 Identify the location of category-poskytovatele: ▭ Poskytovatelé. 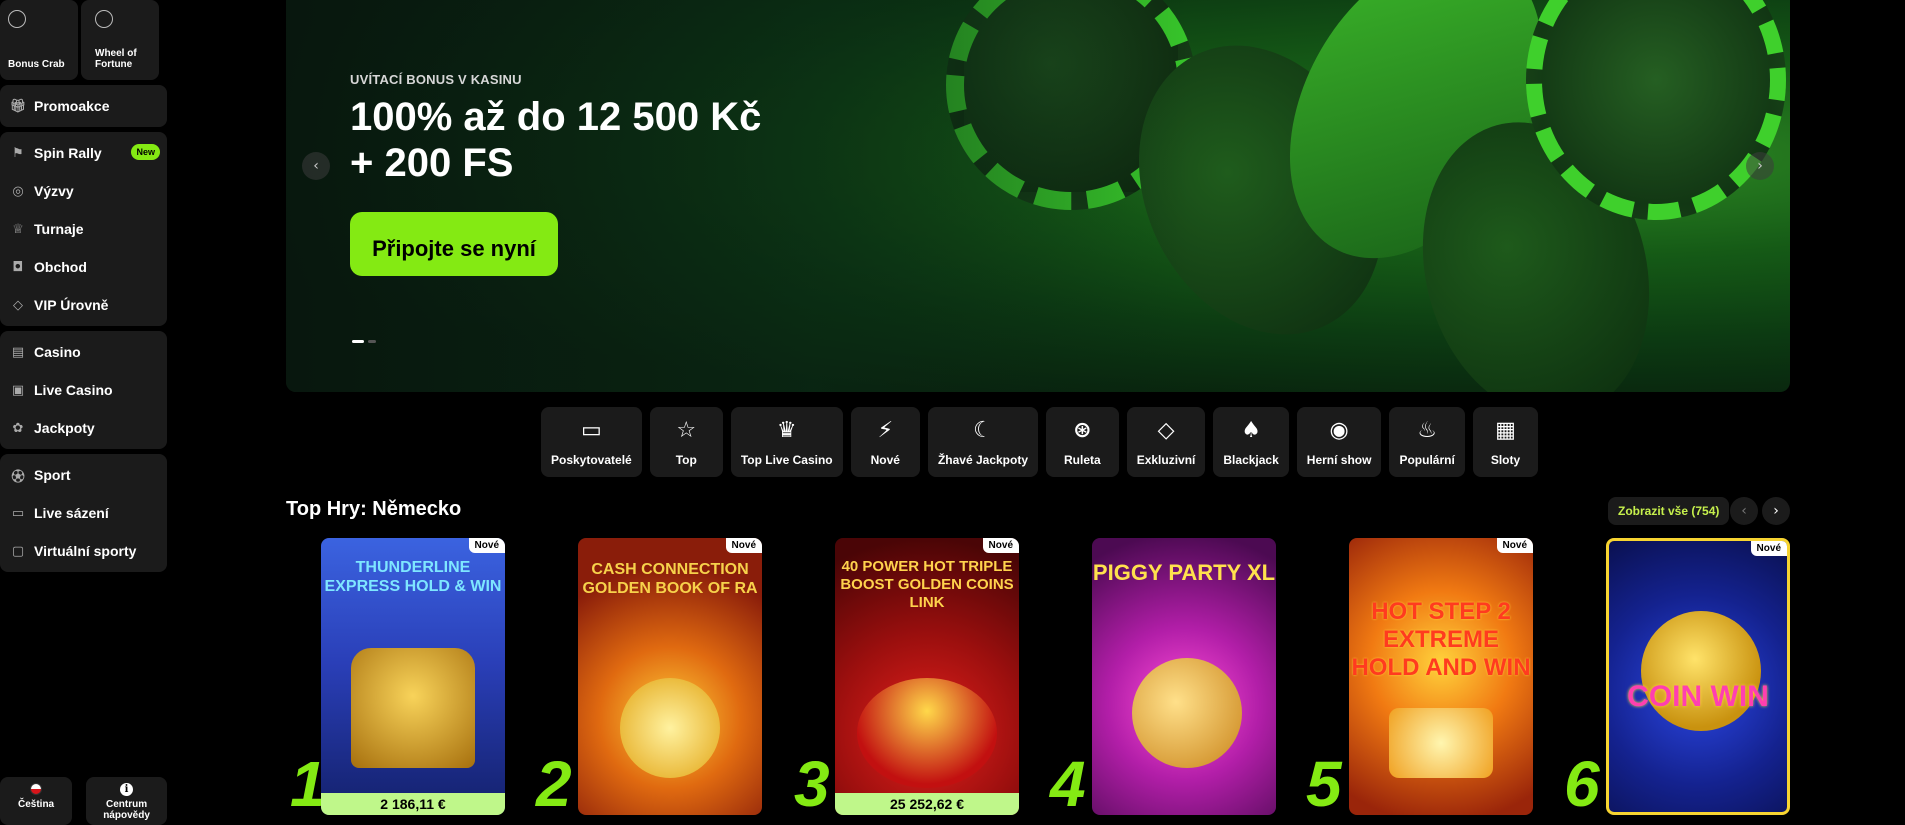
(591, 442).